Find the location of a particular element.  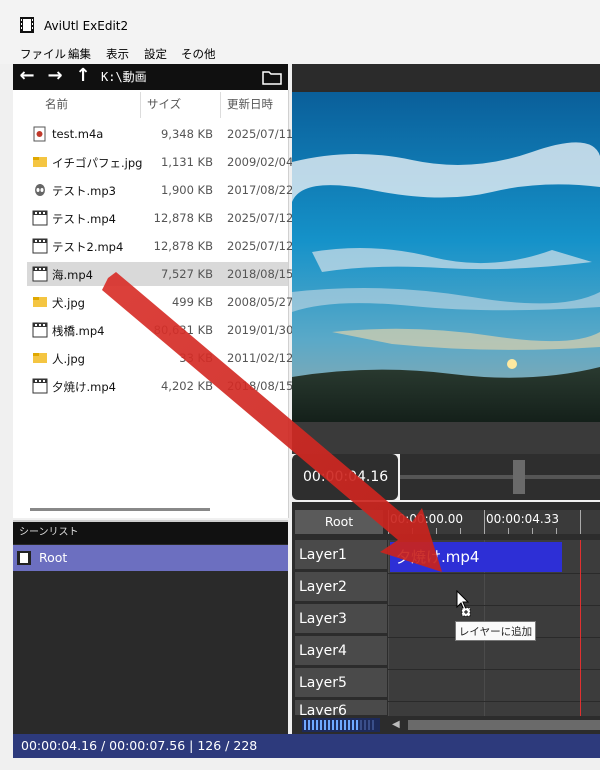

menu-view: 表示 is located at coordinates (117, 54).